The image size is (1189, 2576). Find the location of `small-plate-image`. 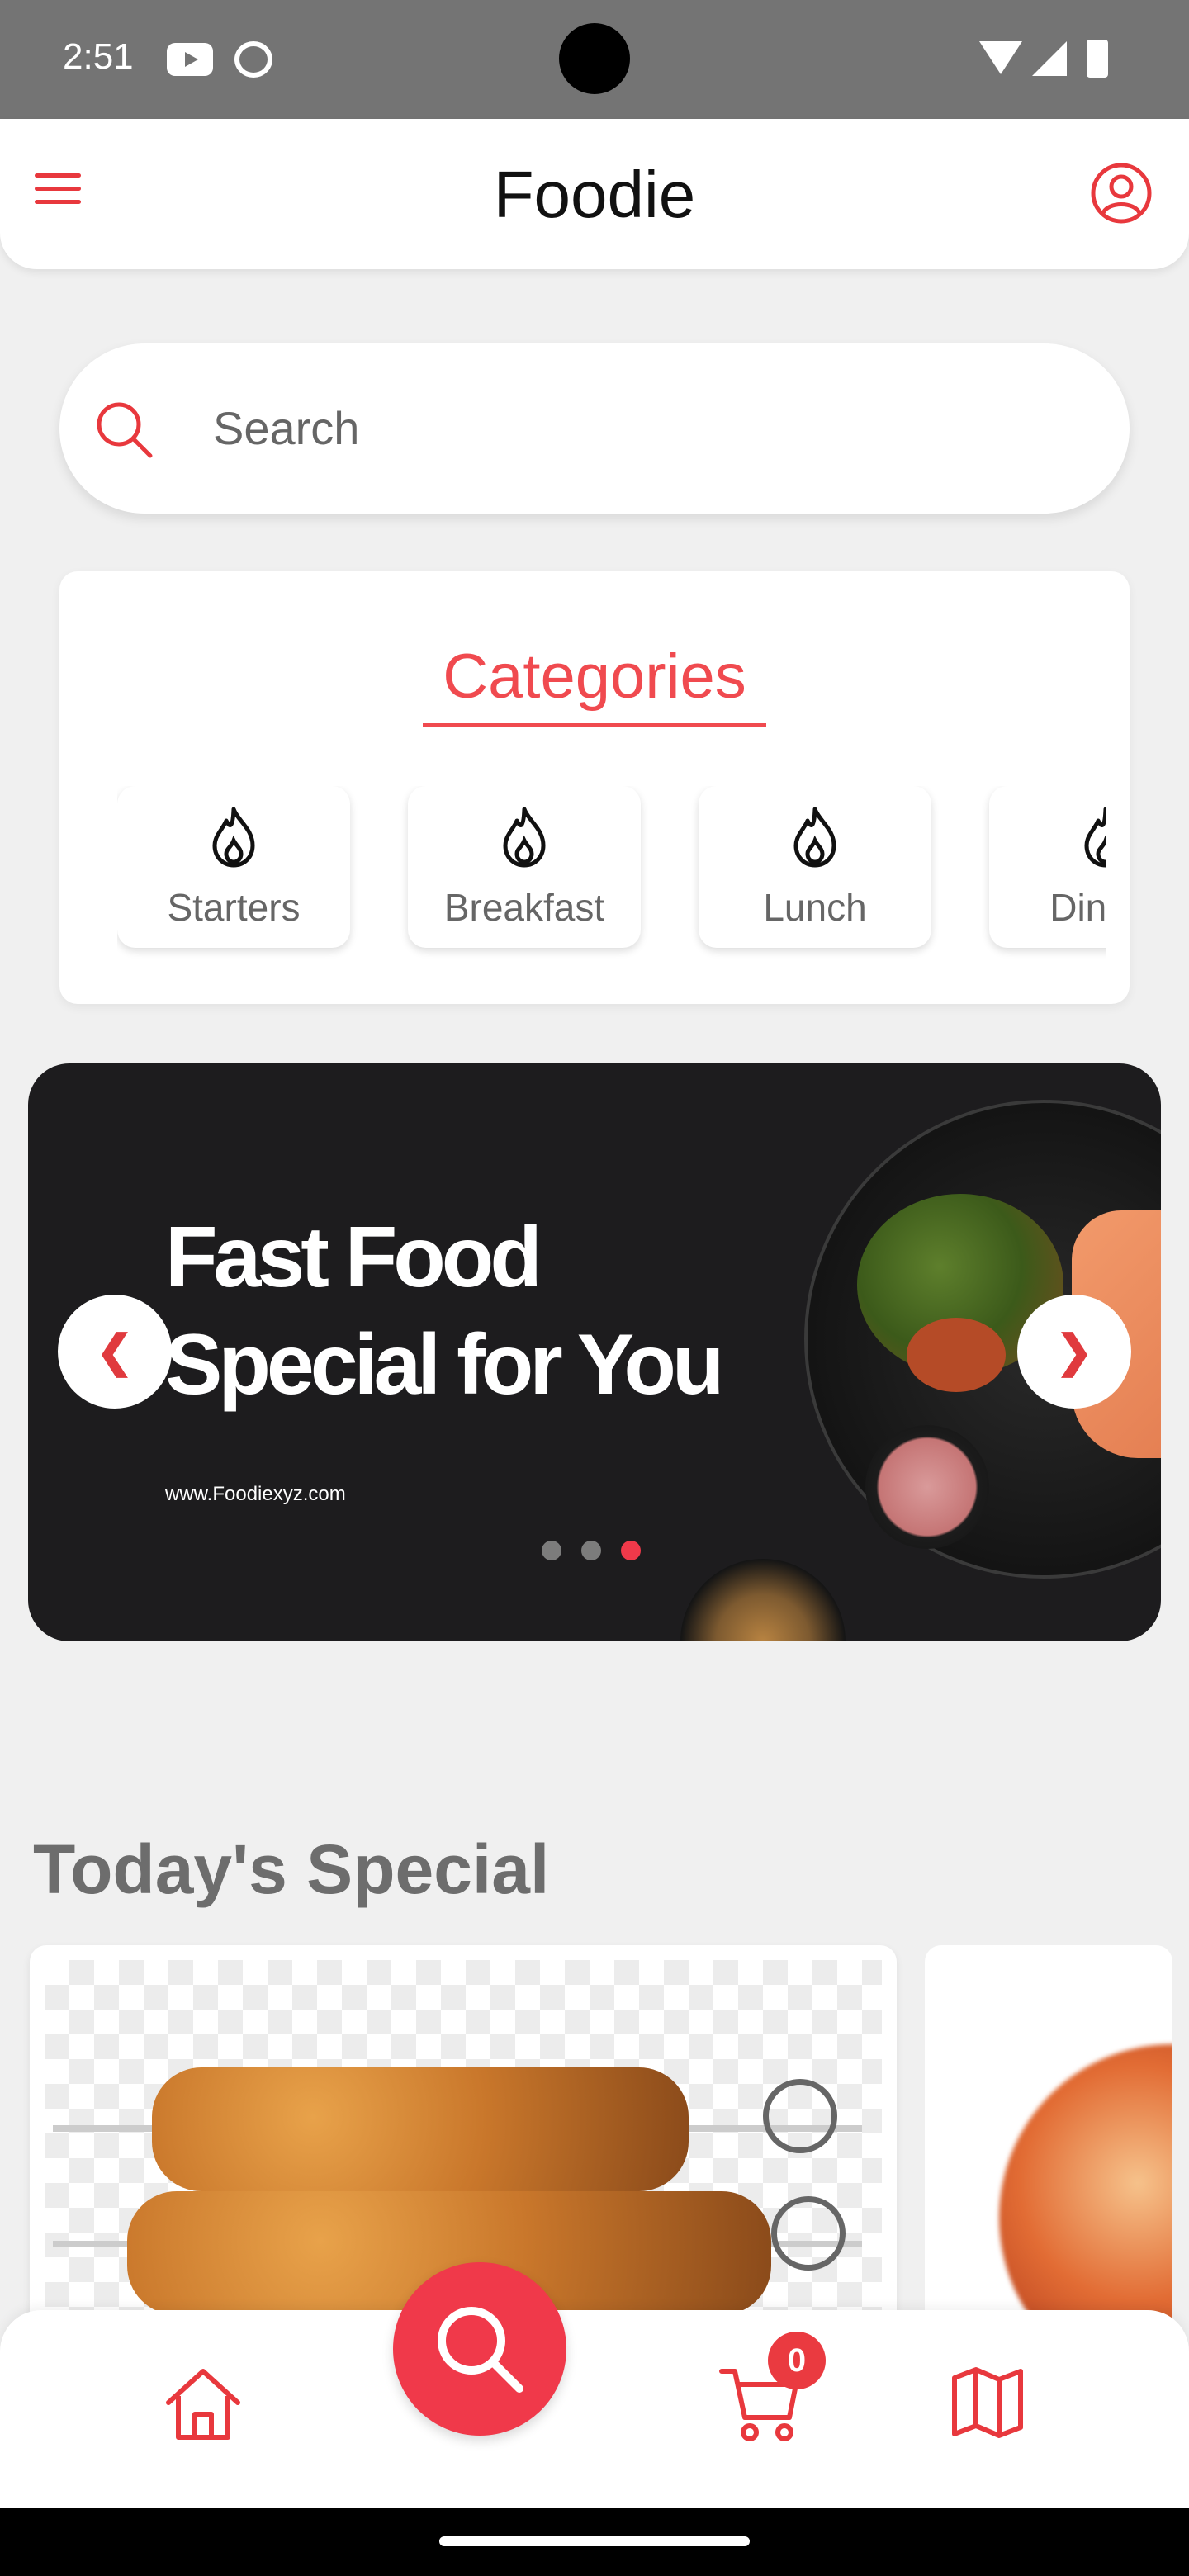

small-plate-image is located at coordinates (763, 1600).